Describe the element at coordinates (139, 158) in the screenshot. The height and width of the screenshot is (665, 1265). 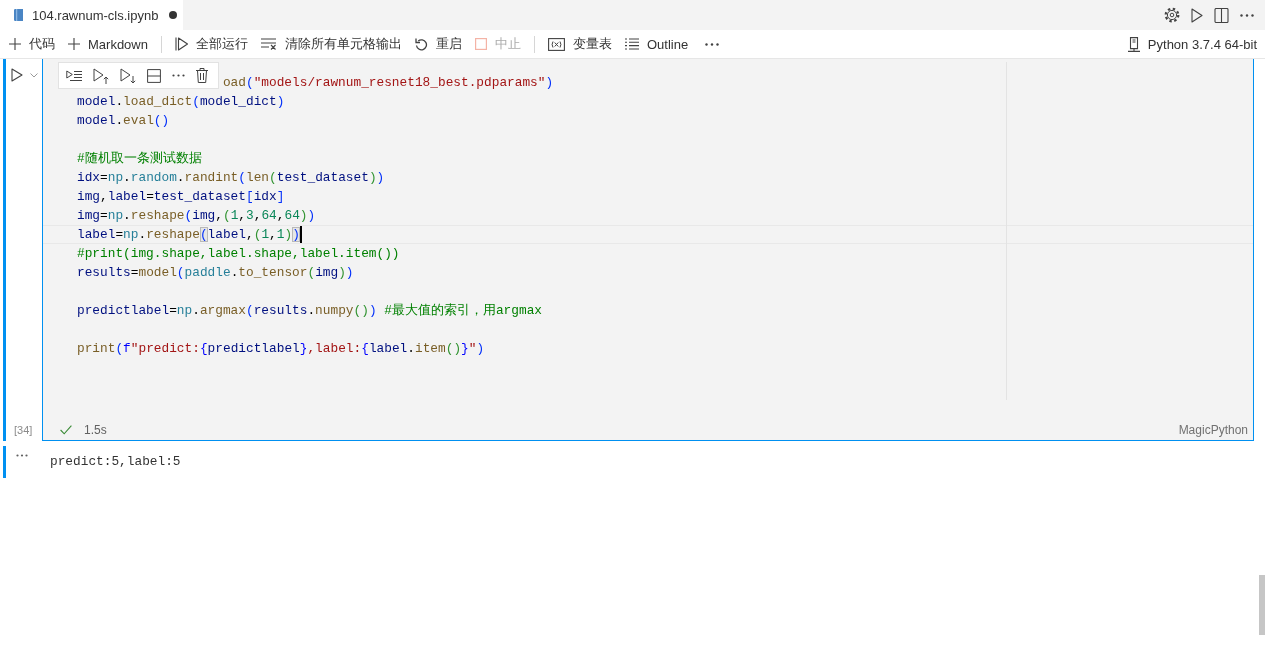
I see `code-line: #随机取一条测试数据` at that location.